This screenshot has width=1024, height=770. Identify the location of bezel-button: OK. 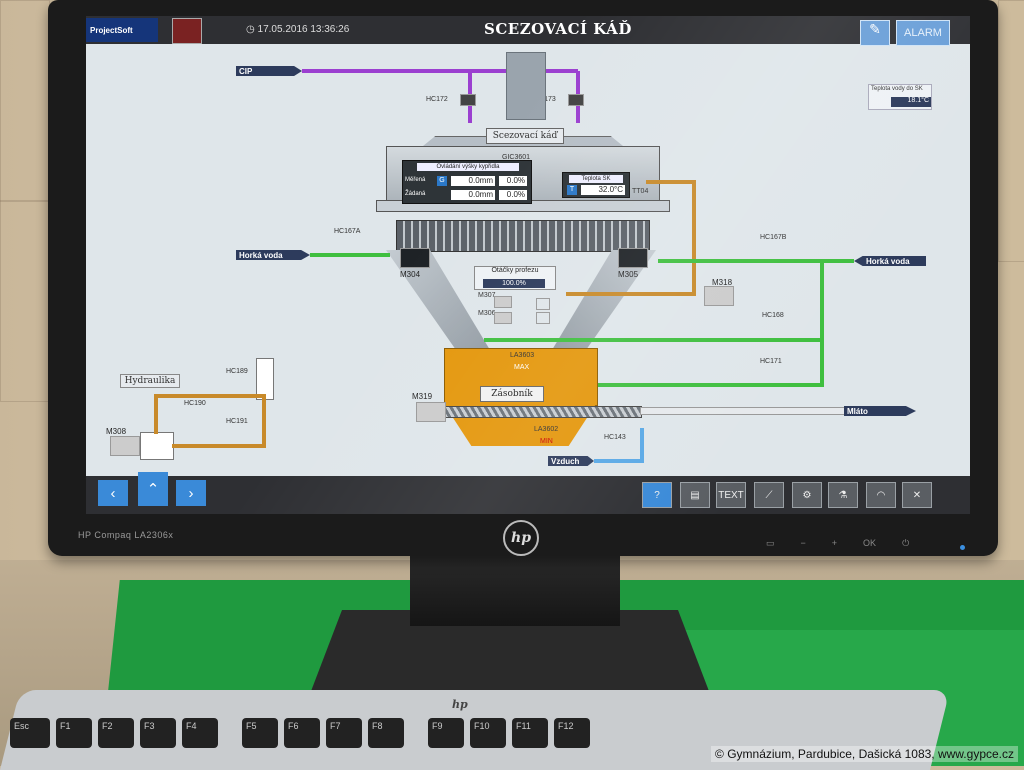
(869, 543).